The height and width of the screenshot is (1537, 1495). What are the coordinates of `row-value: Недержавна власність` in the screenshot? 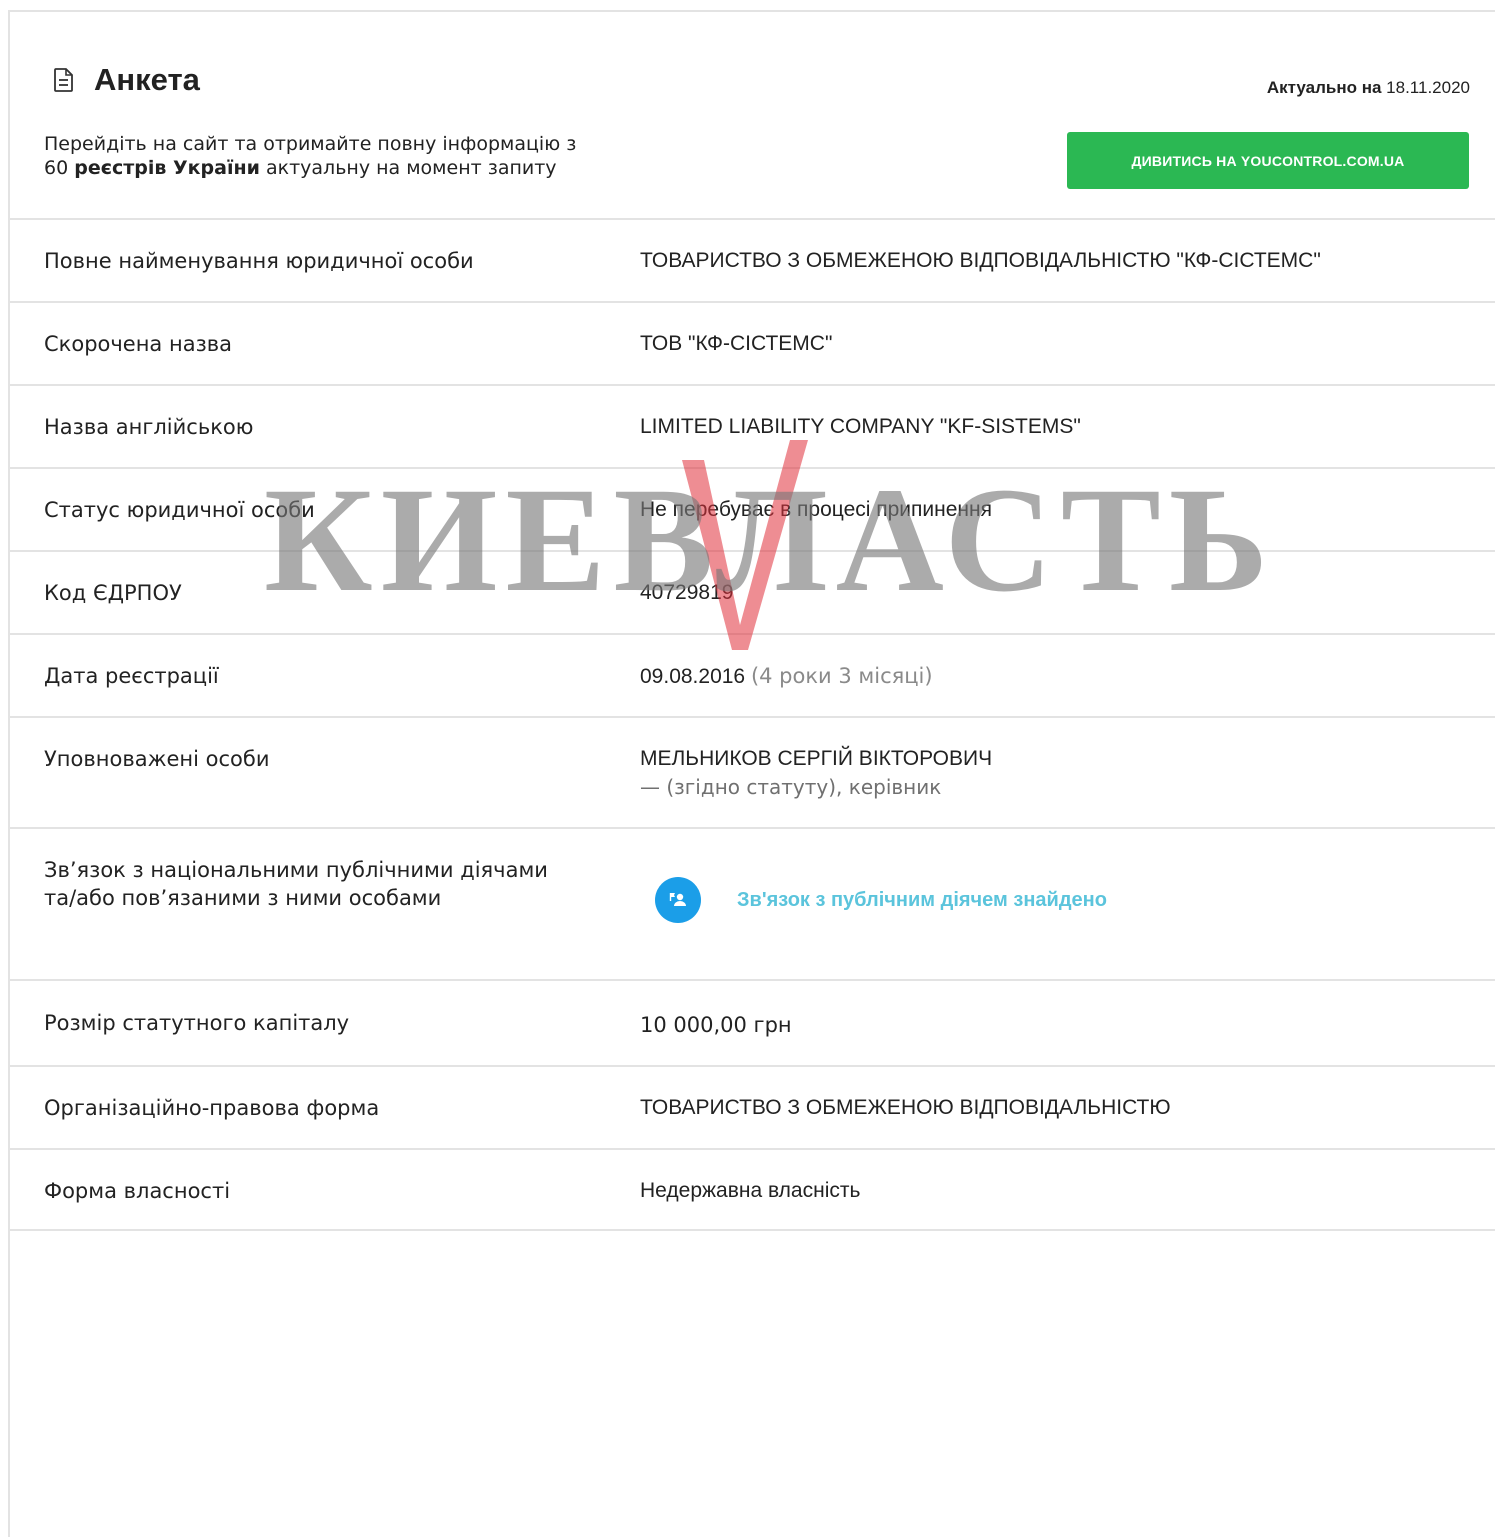 It's located at (750, 1190).